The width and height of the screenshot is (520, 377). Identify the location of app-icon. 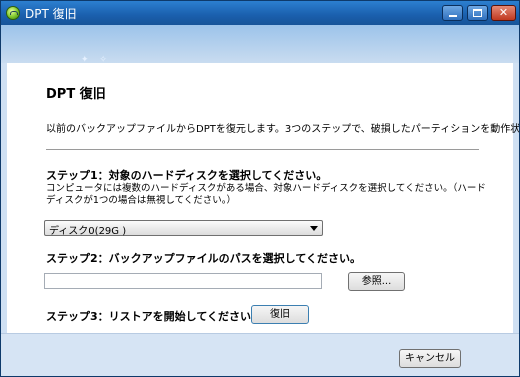
(13, 13).